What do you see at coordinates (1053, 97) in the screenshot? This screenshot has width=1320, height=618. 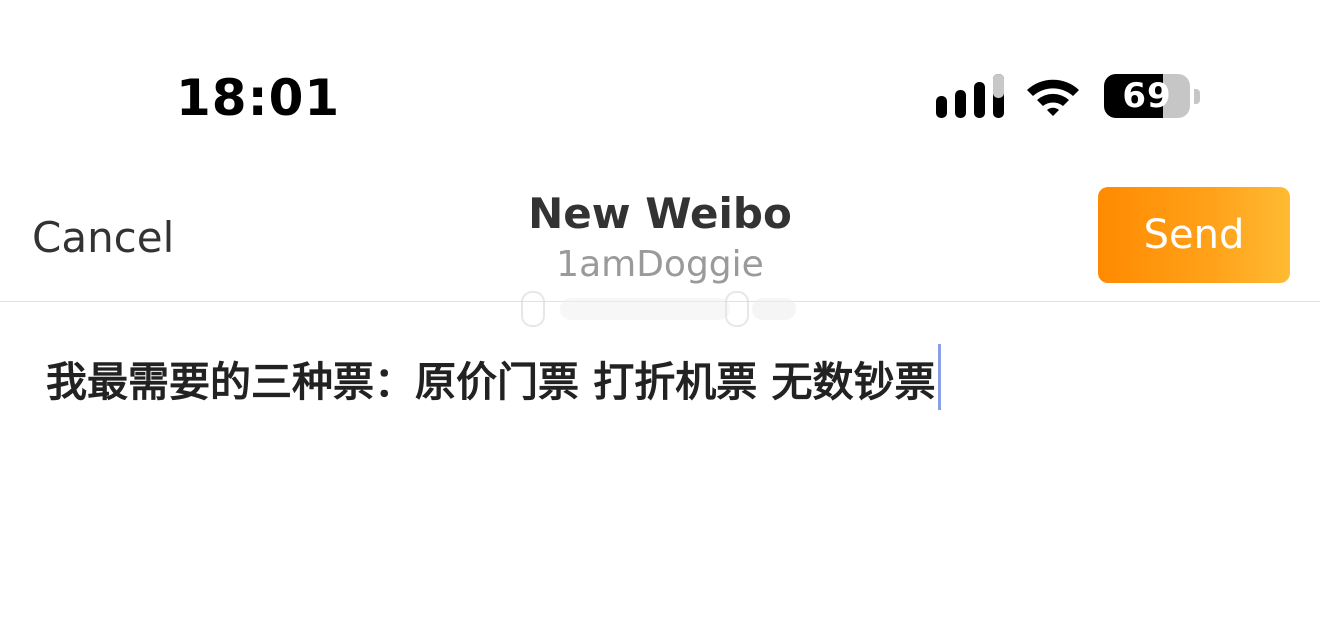 I see `wifi-icon` at bounding box center [1053, 97].